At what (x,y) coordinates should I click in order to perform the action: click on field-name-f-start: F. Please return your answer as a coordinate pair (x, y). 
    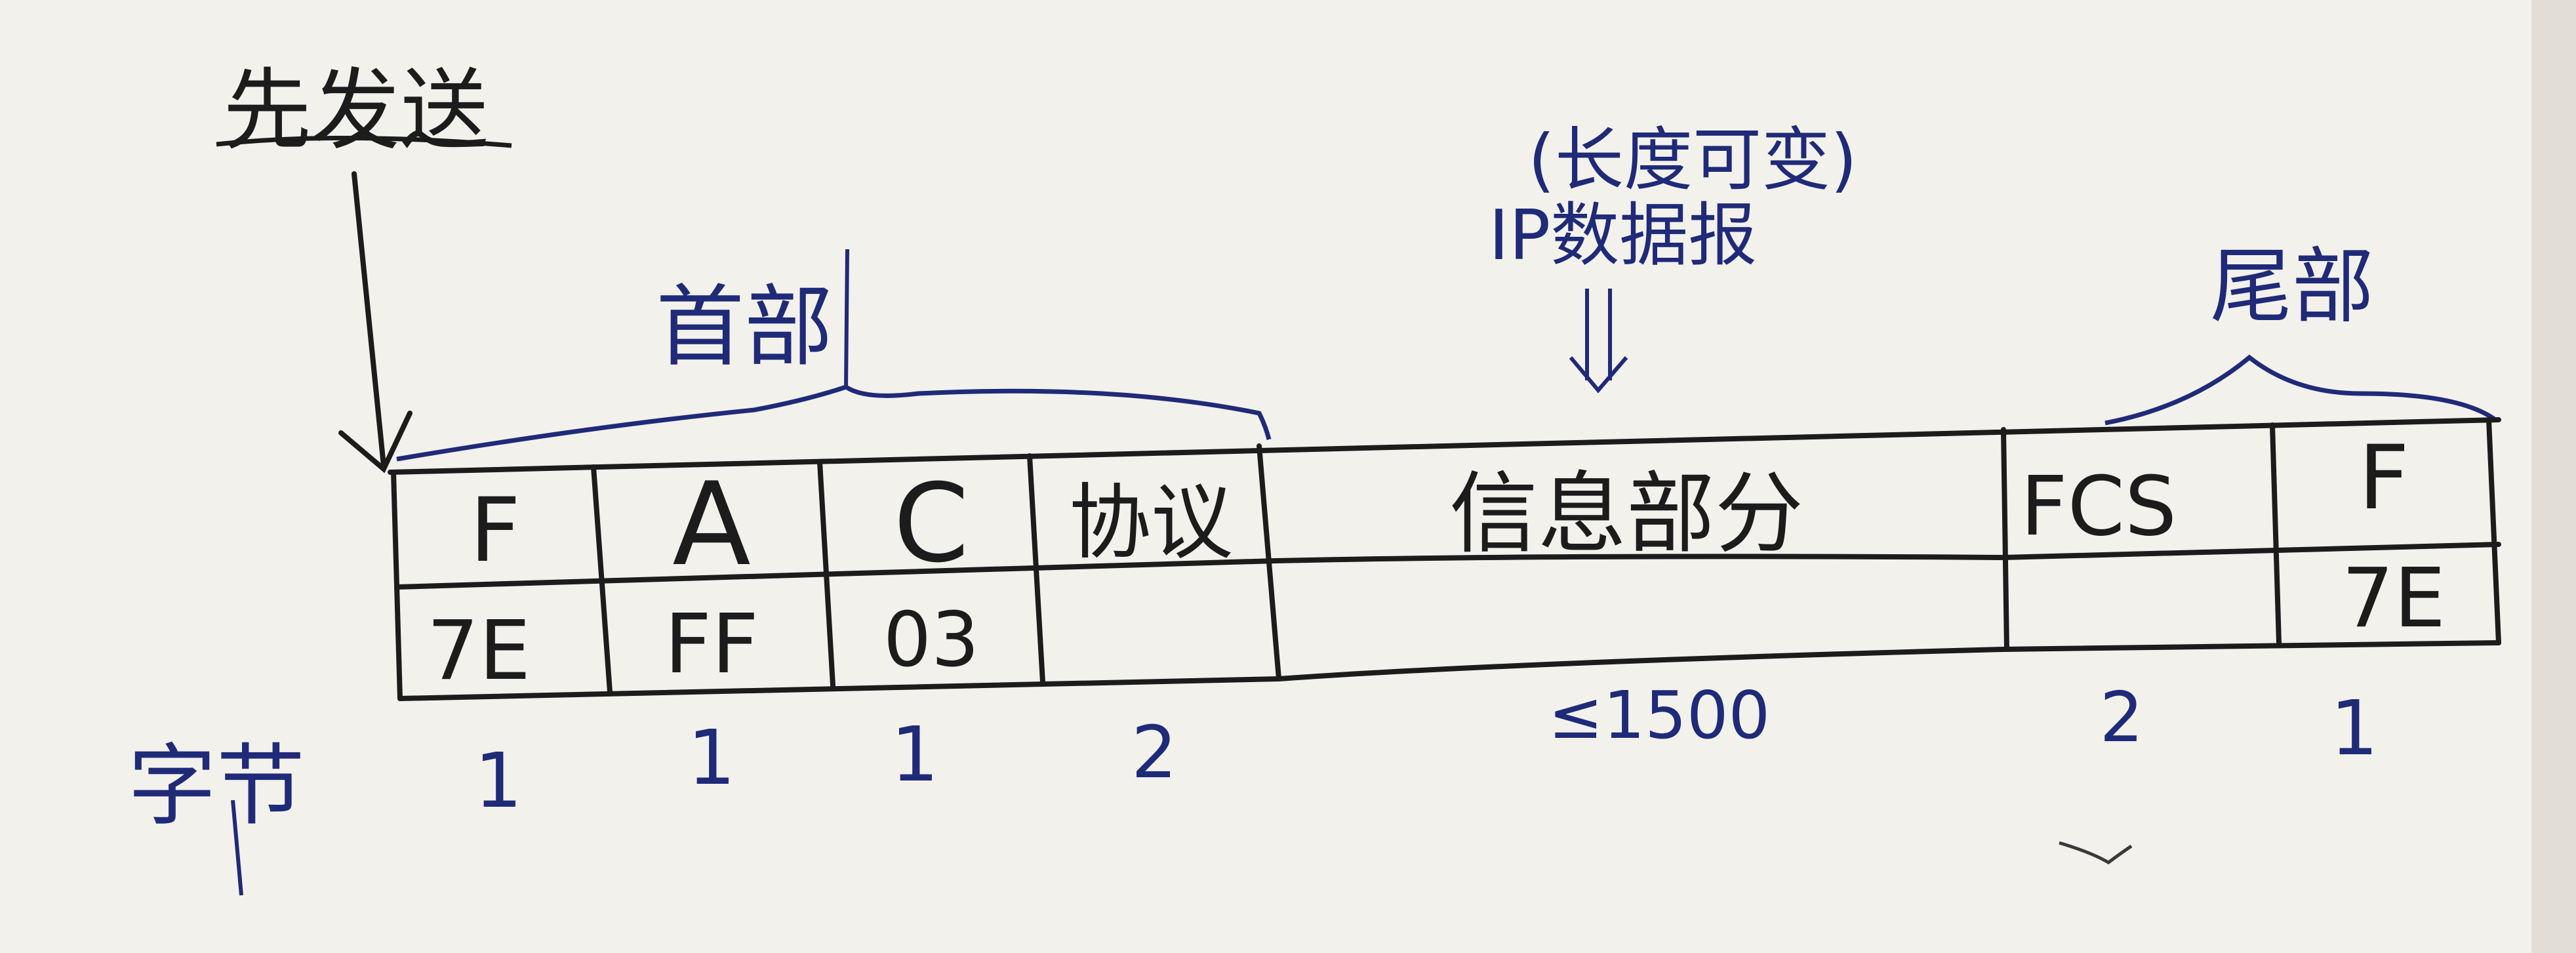
    Looking at the image, I should click on (495, 530).